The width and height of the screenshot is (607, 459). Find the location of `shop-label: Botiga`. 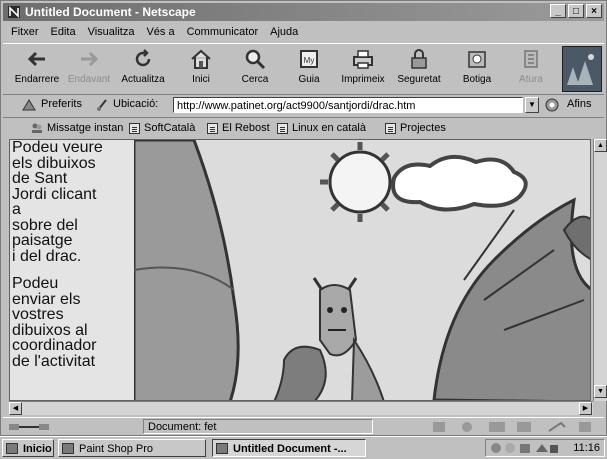

shop-label: Botiga is located at coordinates (477, 79).